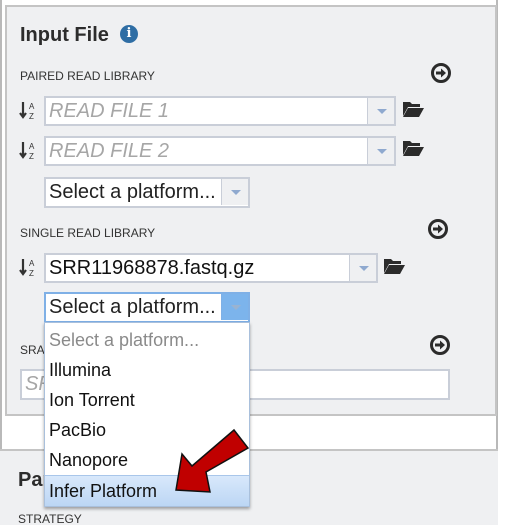  I want to click on read-file-2-placeholder: READ FILE 2, so click(109, 151).